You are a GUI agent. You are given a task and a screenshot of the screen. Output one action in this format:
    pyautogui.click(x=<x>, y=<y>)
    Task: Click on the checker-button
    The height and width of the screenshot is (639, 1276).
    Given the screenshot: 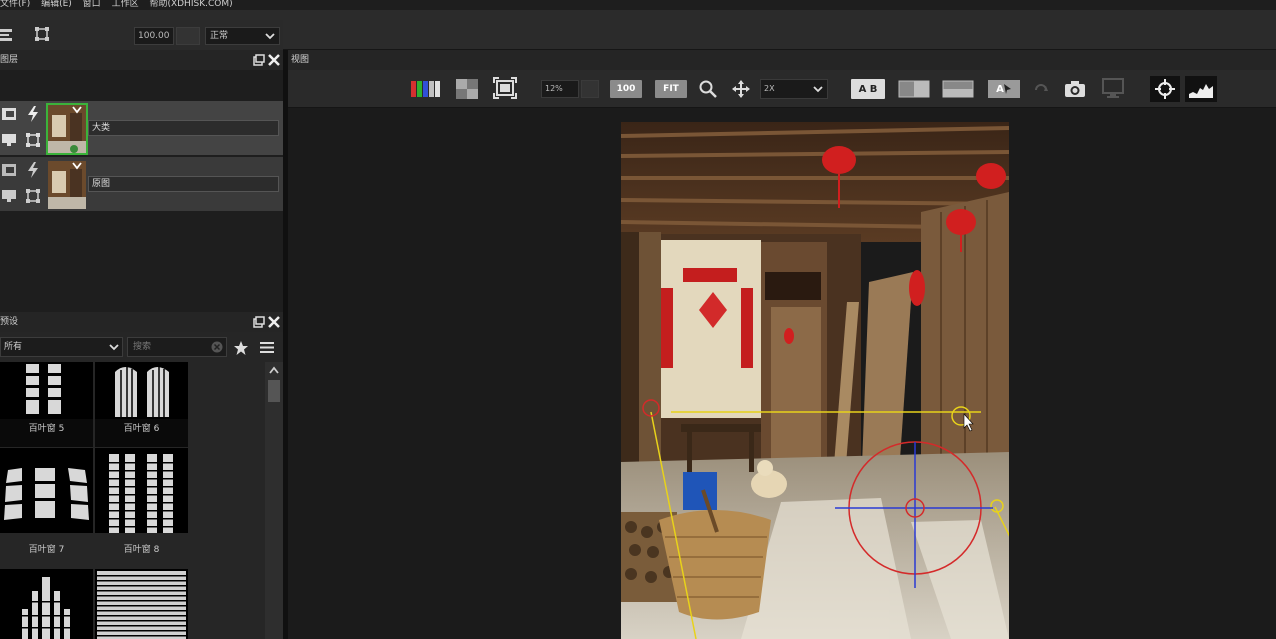 What is the action you would take?
    pyautogui.click(x=467, y=89)
    